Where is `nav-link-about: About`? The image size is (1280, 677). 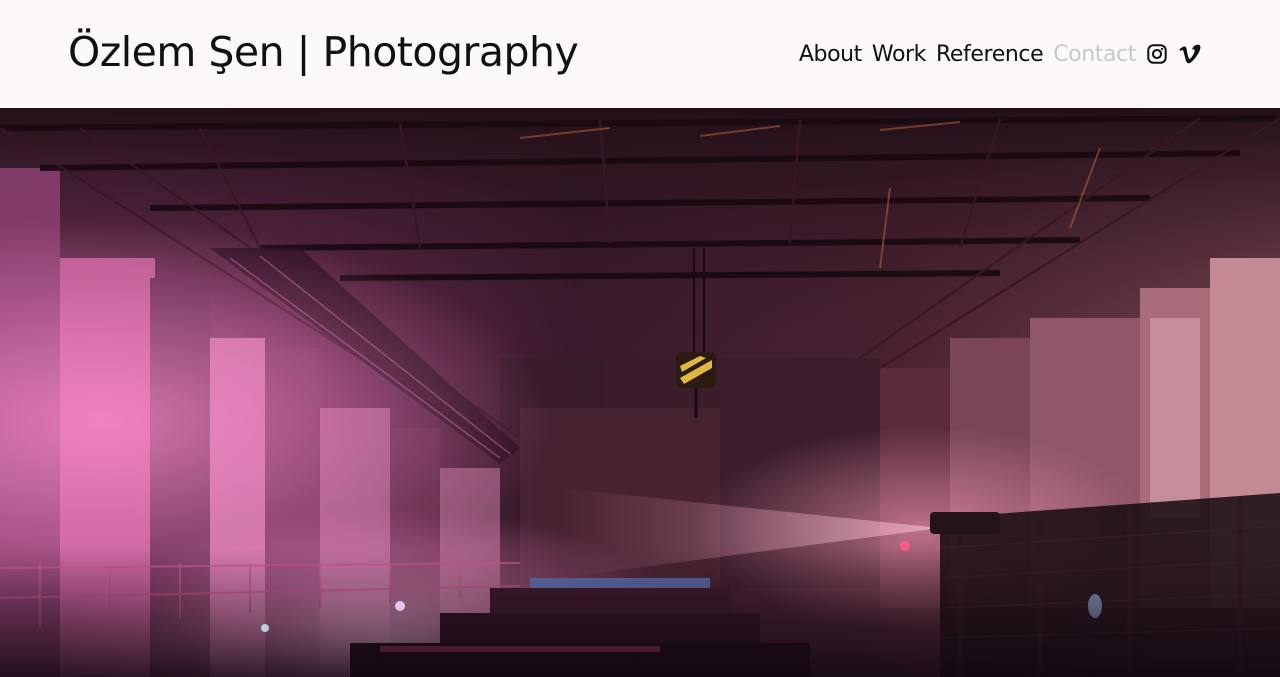 nav-link-about: About is located at coordinates (830, 54).